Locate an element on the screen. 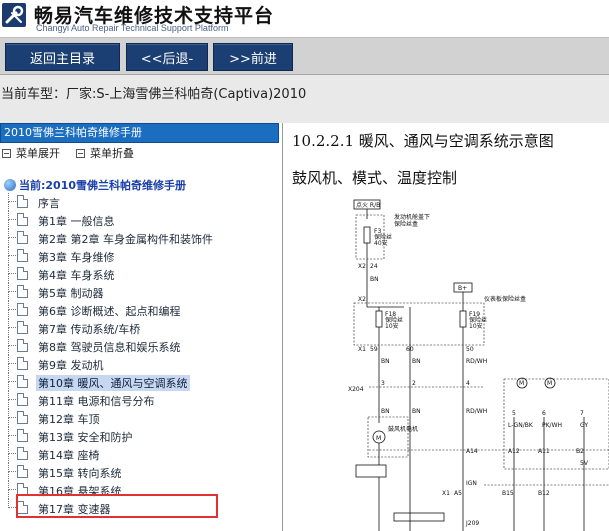 The width and height of the screenshot is (609, 531). chapter-item: 第14章 座椅 is located at coordinates (141, 454).